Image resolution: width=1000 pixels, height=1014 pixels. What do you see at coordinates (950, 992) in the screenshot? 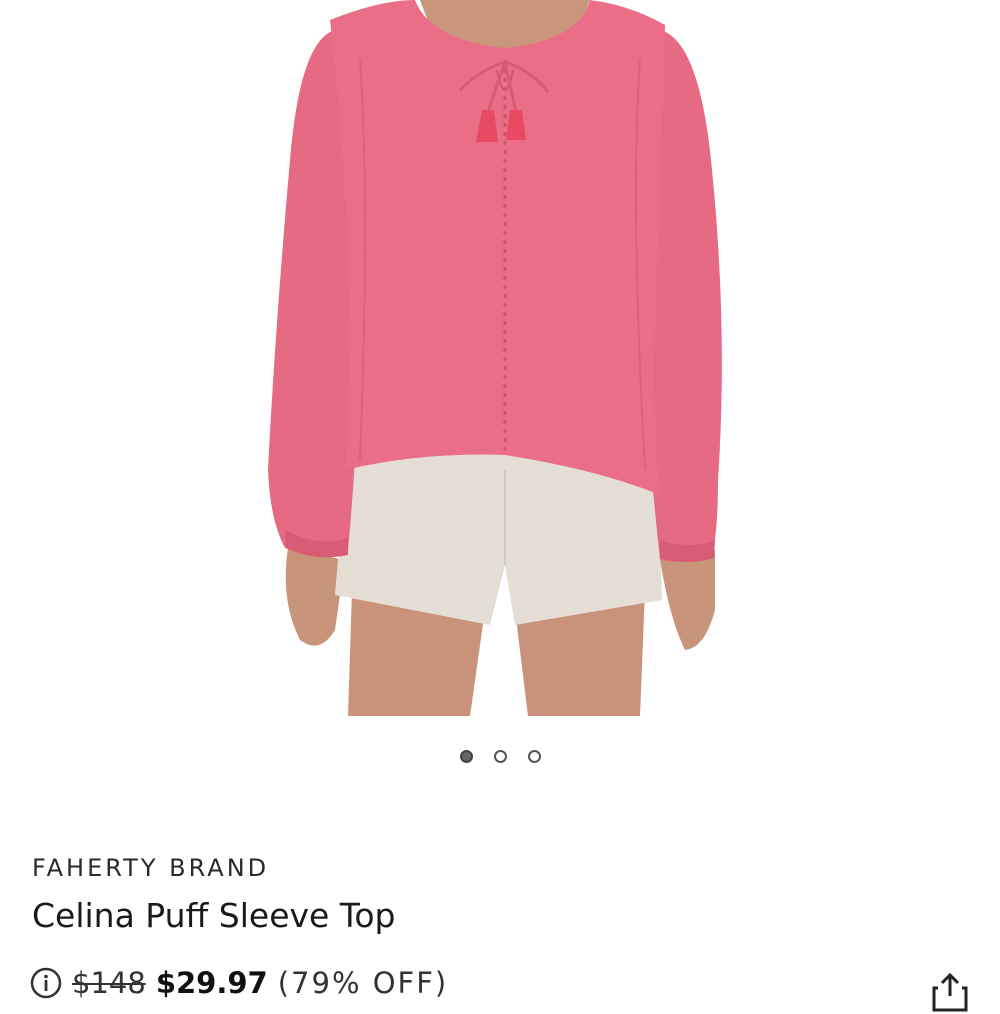
I see `share-icon` at bounding box center [950, 992].